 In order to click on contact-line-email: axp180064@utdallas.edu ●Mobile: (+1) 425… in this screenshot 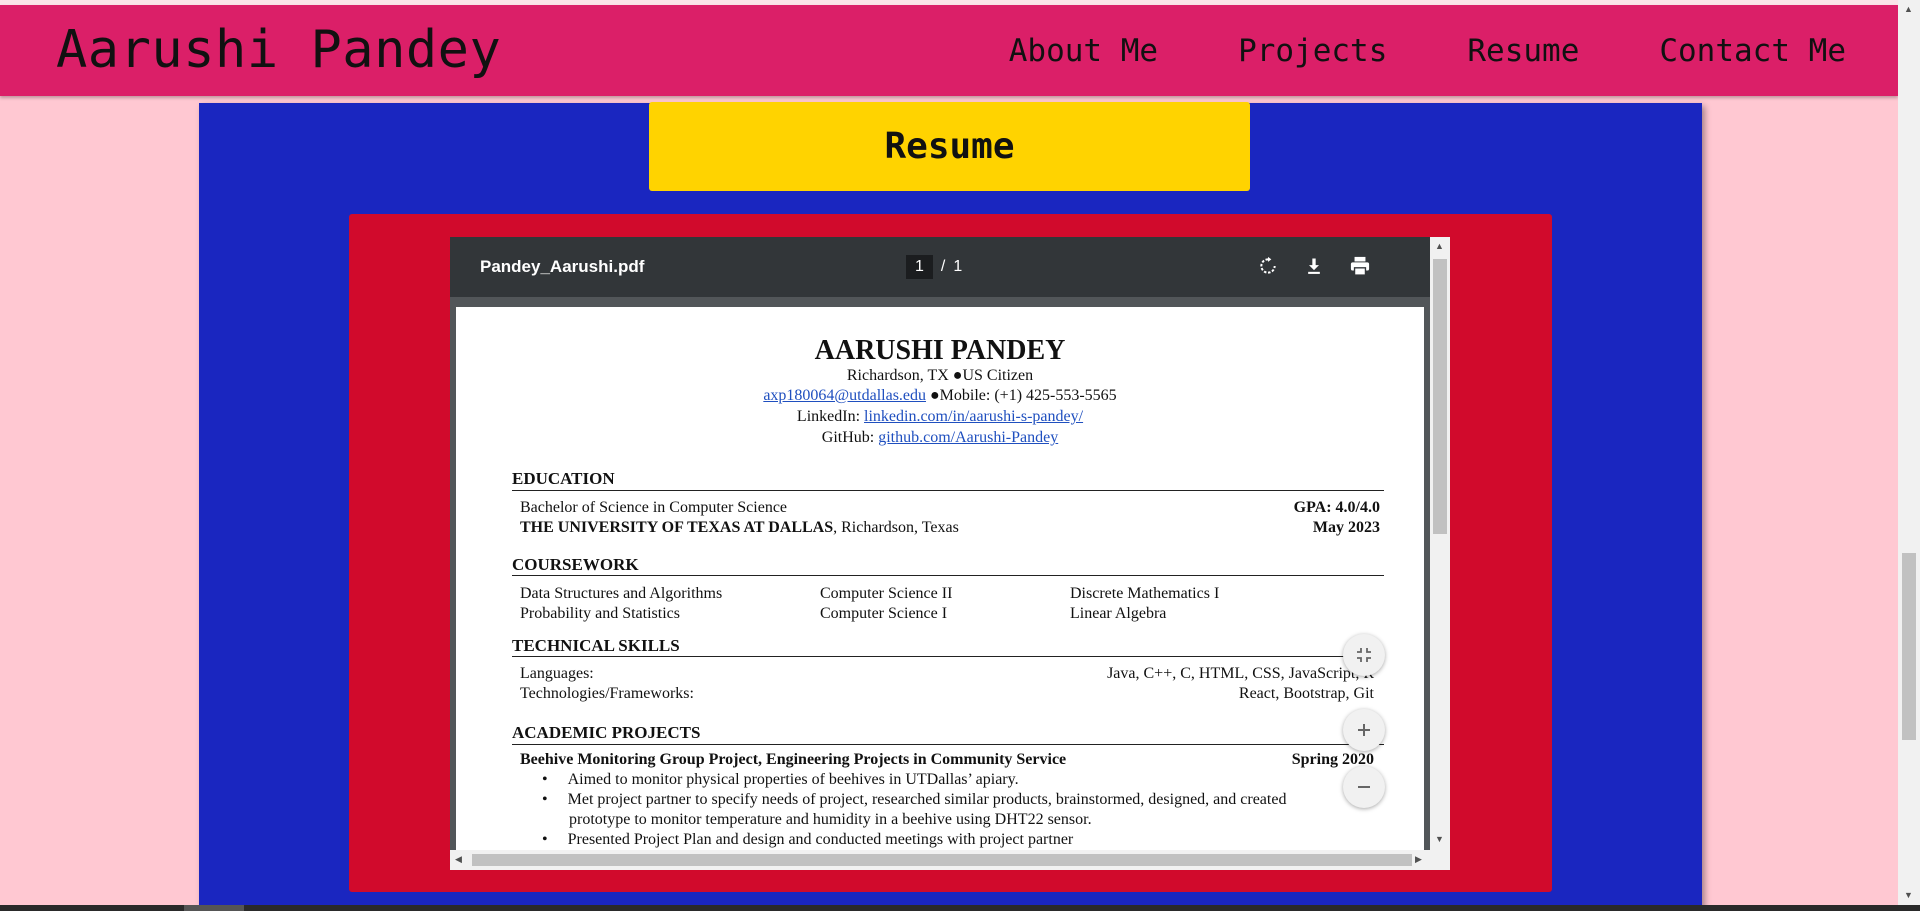, I will do `click(940, 396)`.